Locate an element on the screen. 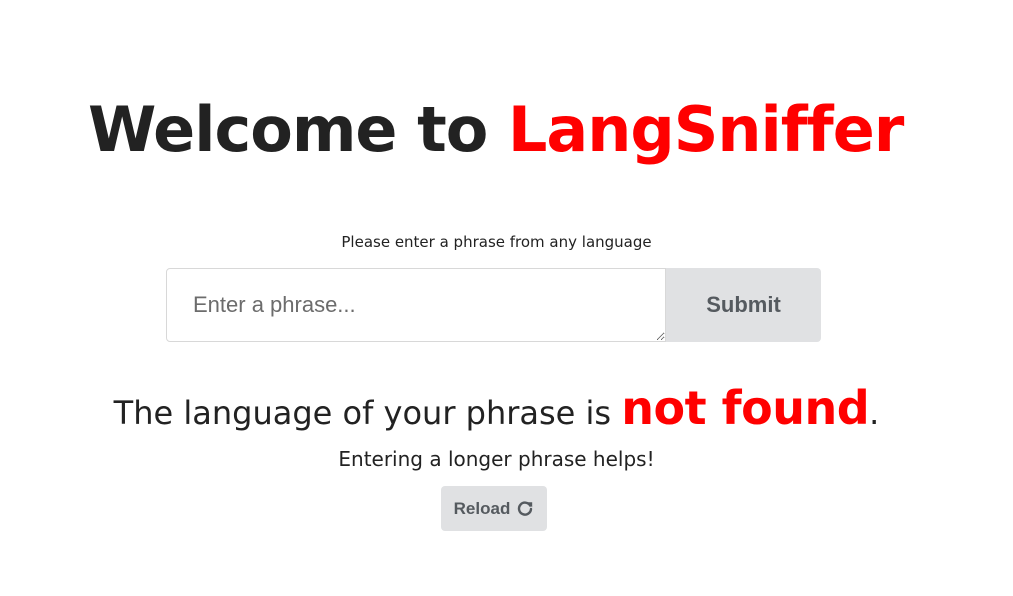 This screenshot has height=596, width=1013. phrase-form: Submit is located at coordinates (493, 305).